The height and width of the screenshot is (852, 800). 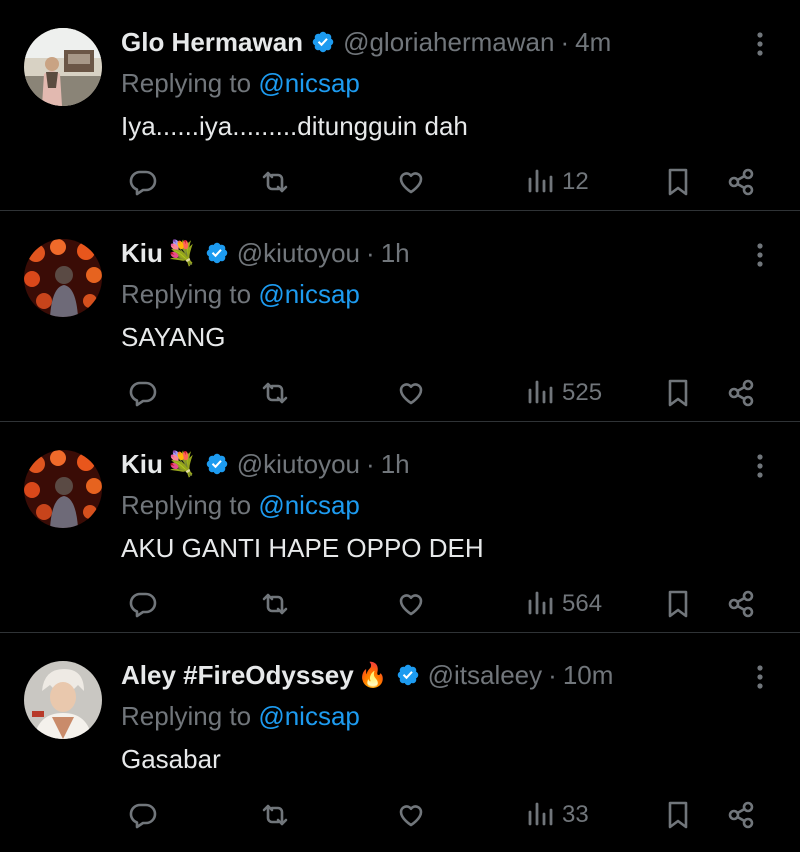 What do you see at coordinates (588, 675) in the screenshot?
I see `timestamp: 10m` at bounding box center [588, 675].